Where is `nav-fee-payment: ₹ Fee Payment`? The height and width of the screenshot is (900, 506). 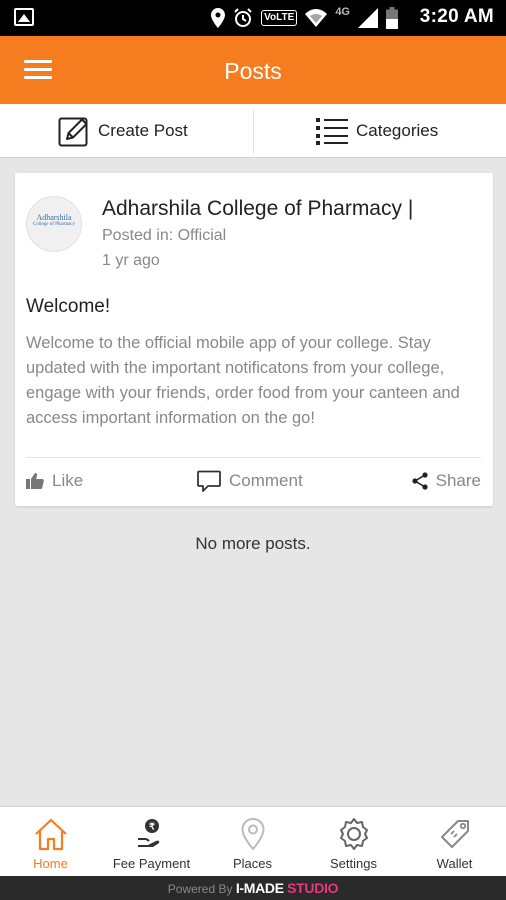 nav-fee-payment: ₹ Fee Payment is located at coordinates (151, 842).